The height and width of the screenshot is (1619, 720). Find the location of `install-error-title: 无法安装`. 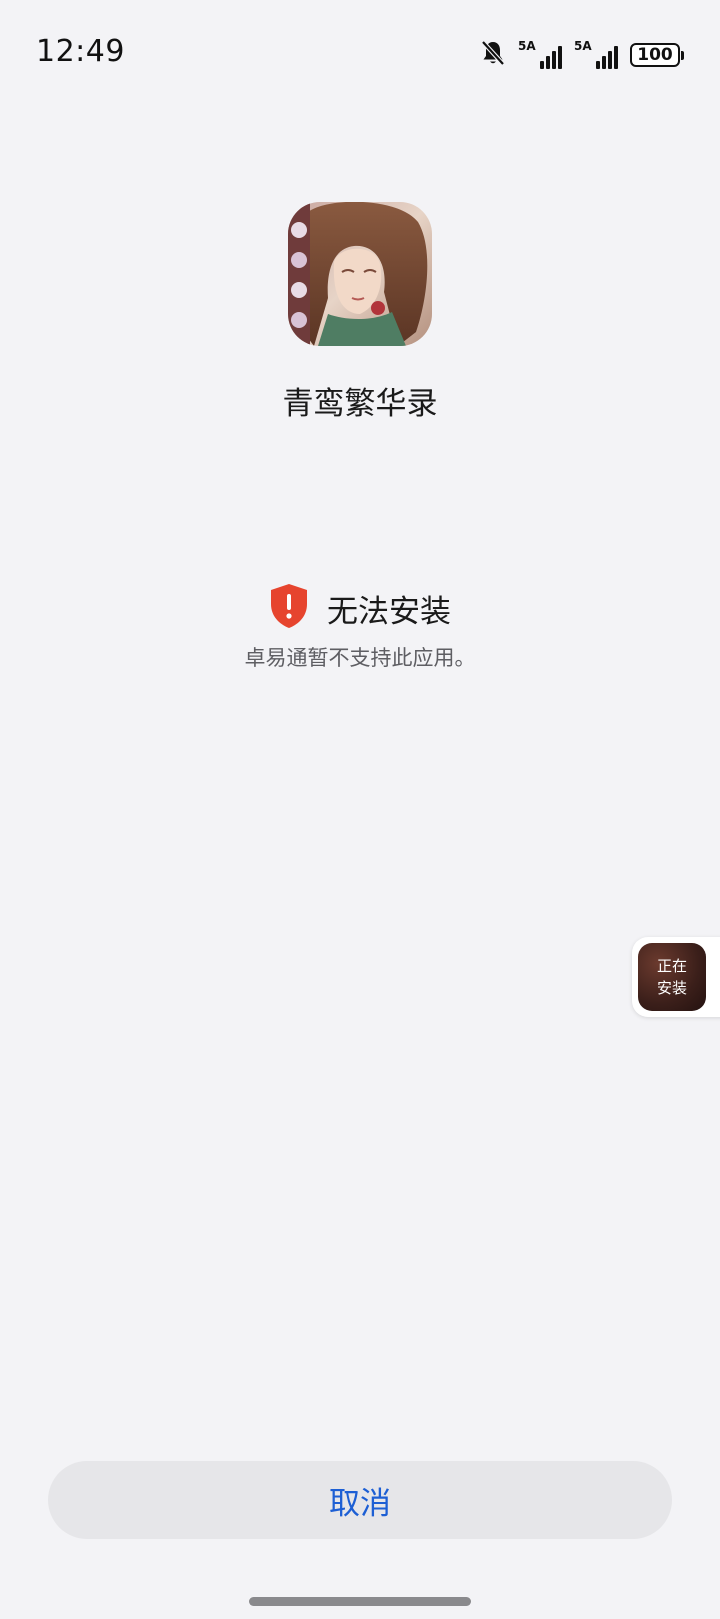

install-error-title: 无法安装 is located at coordinates (389, 611).